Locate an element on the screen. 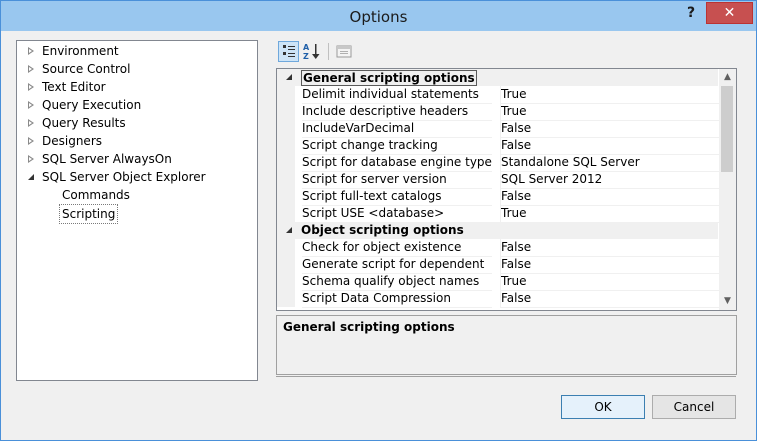  property-grid-toolbar: A Z is located at coordinates (328, 52).